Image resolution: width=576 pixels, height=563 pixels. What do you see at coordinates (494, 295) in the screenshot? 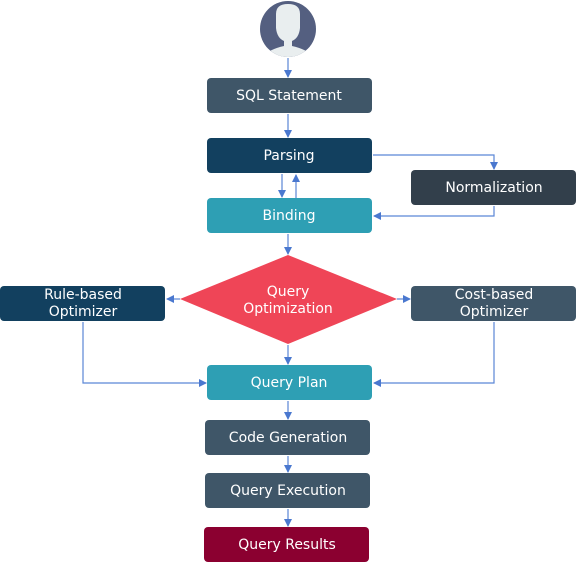
I see `node-label-line1: Cost-based` at bounding box center [494, 295].